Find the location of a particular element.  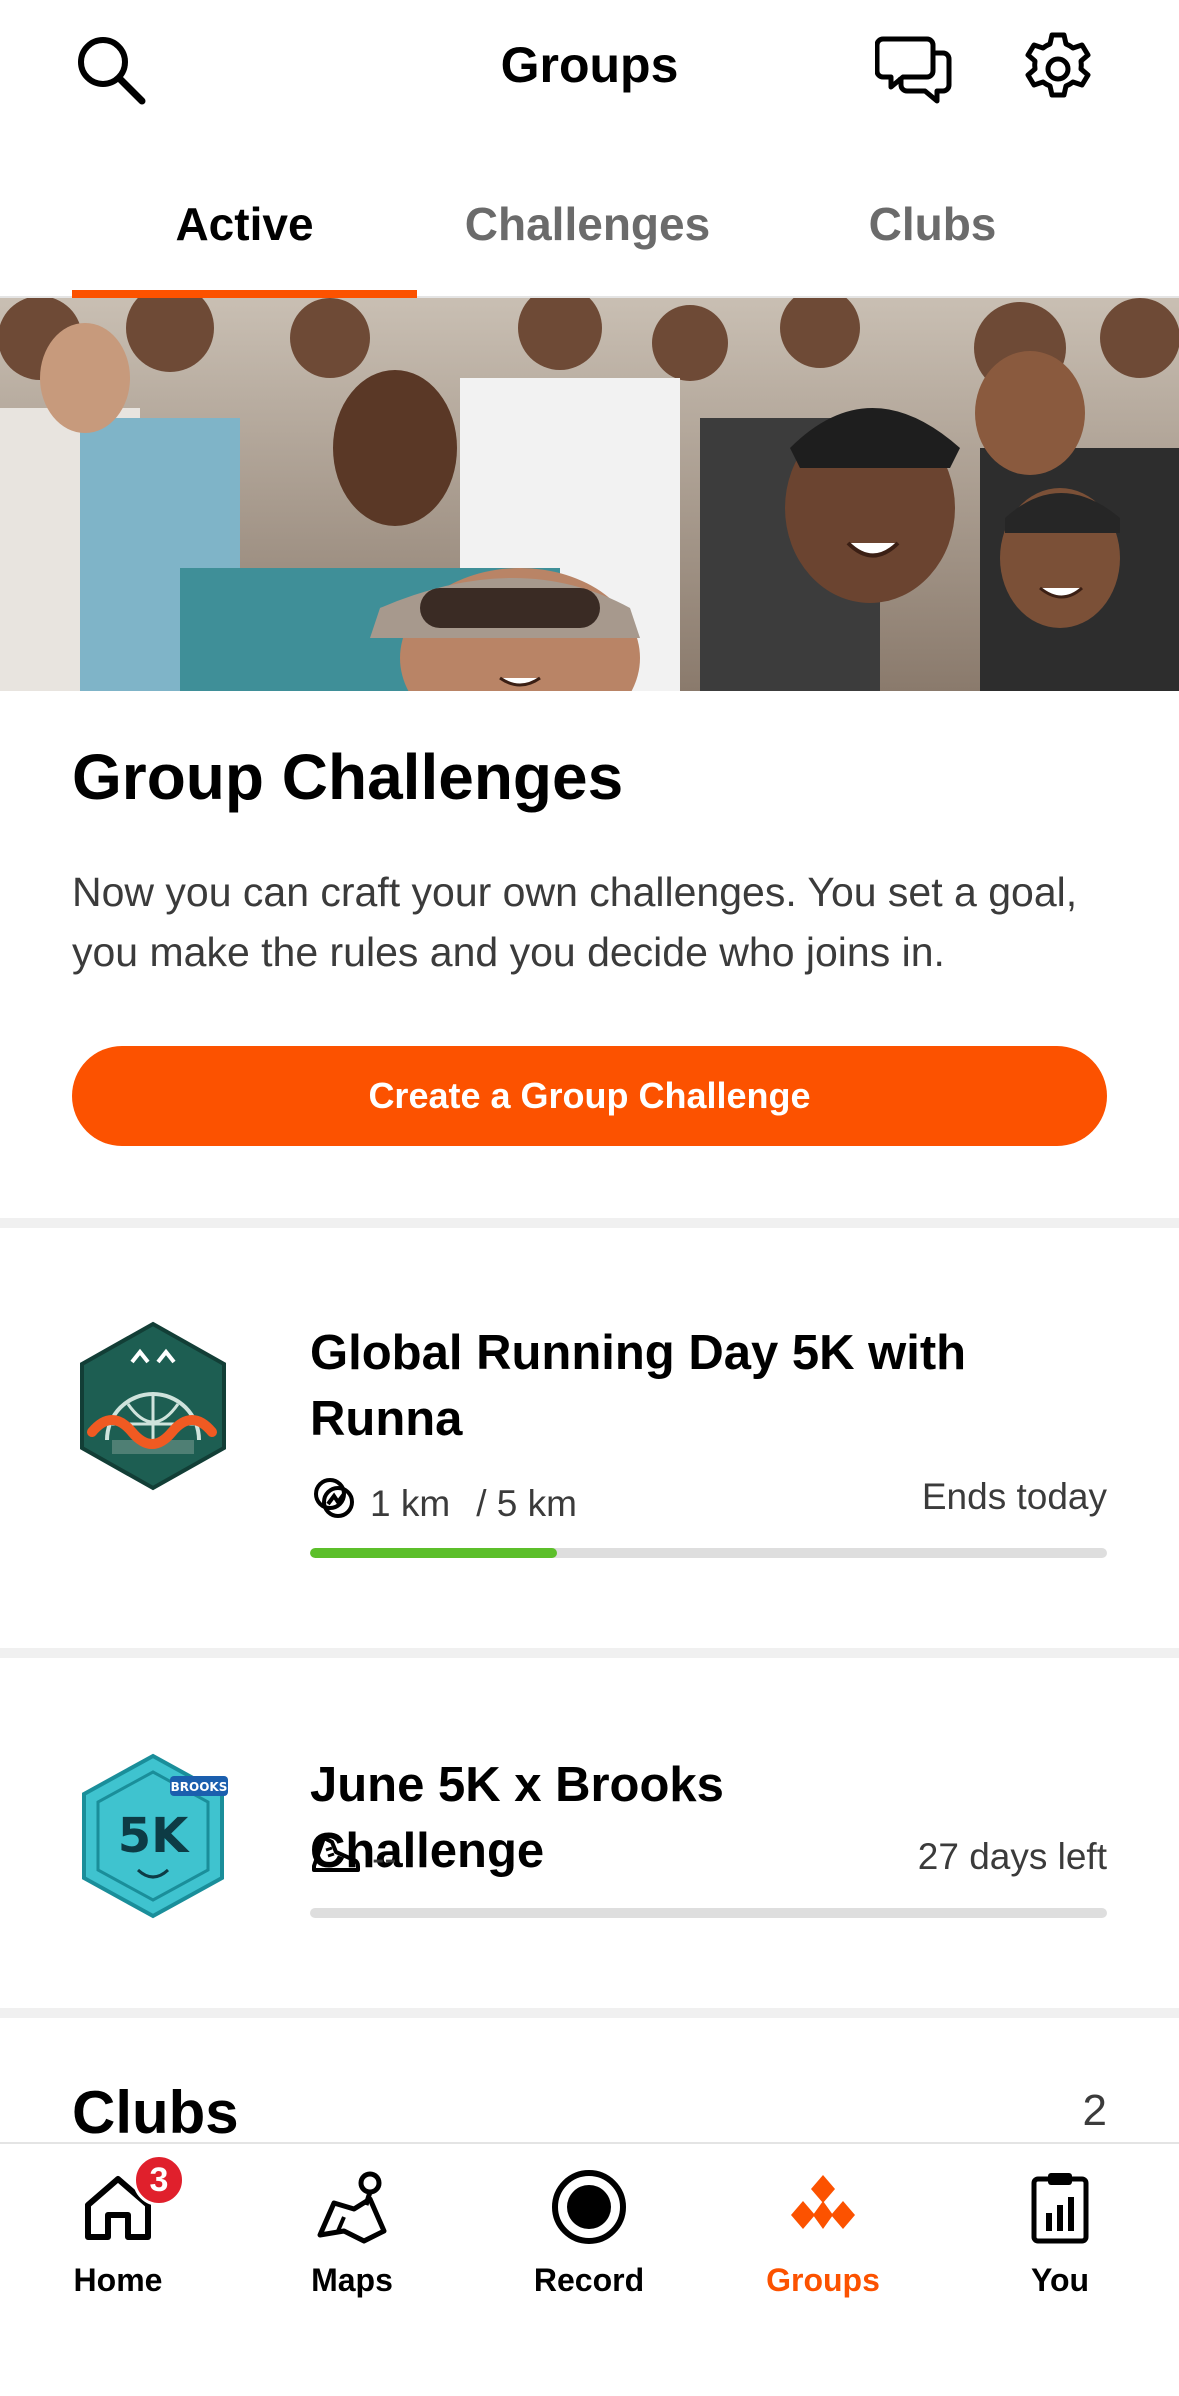

tab-challenges: Challenges is located at coordinates (587, 224).